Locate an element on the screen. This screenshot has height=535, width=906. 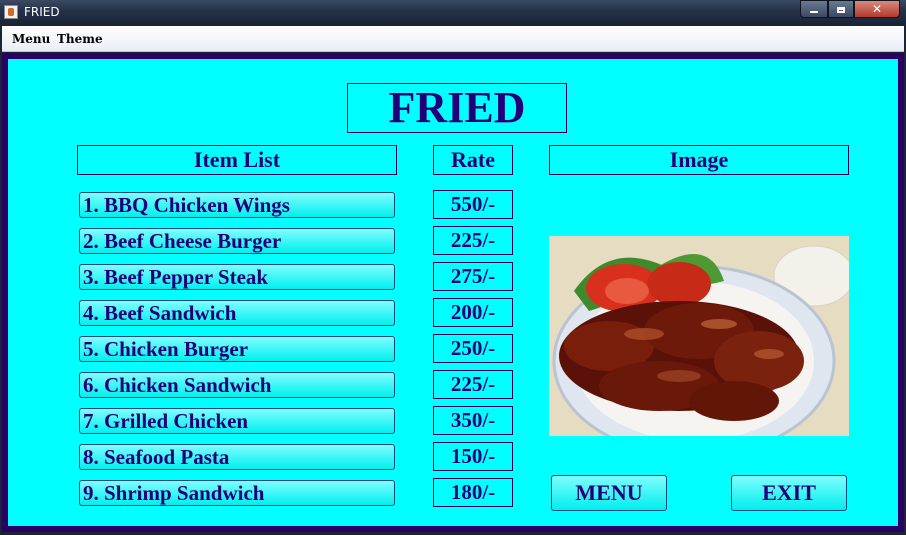
exit-button: EXIT is located at coordinates (789, 493).